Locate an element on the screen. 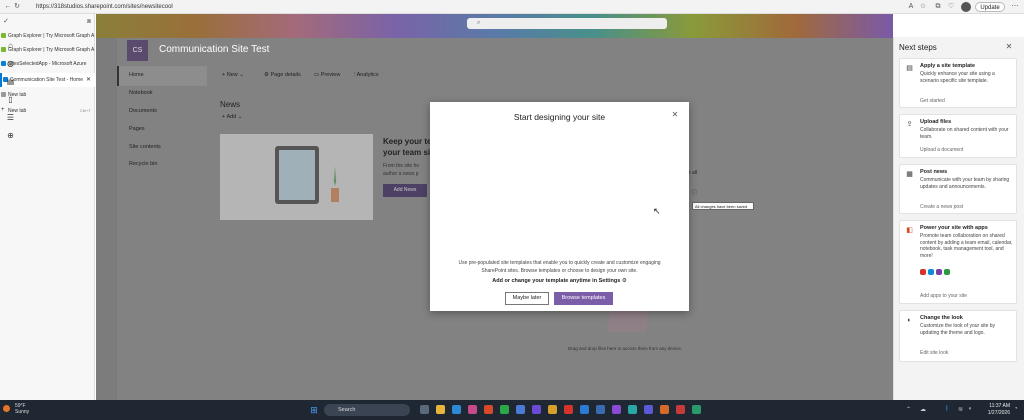 This screenshot has width=1024, height=420. tablet-screen-illustration is located at coordinates (297, 175).